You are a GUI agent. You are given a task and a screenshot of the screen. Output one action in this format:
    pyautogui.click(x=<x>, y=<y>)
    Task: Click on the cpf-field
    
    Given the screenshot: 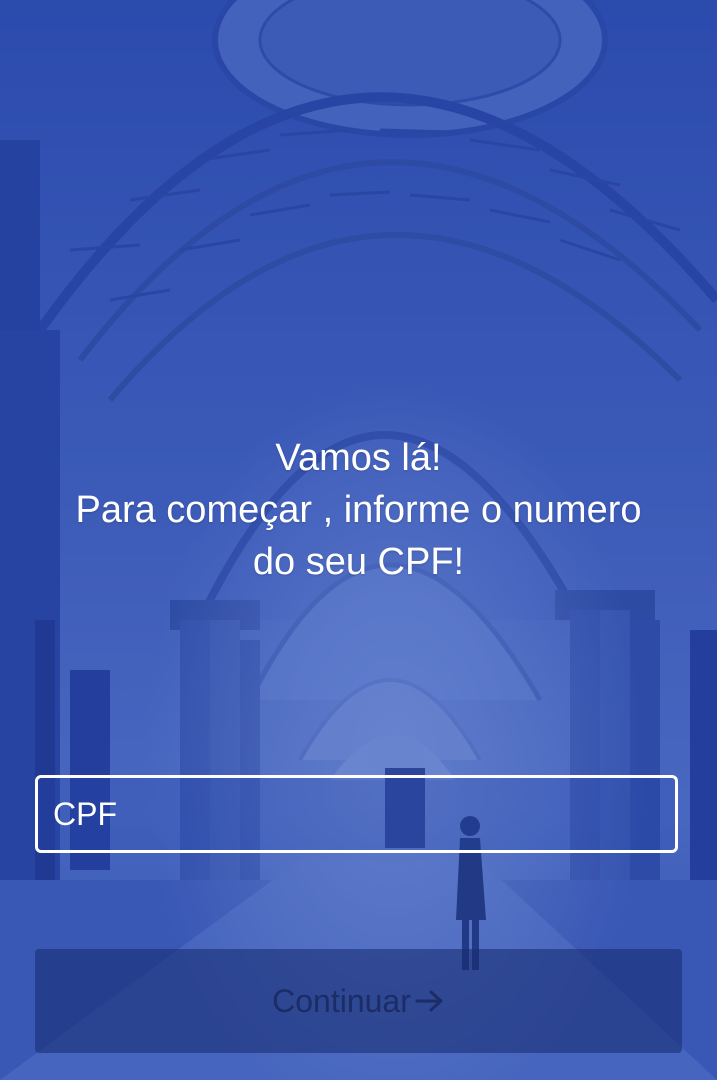 What is the action you would take?
    pyautogui.click(x=356, y=814)
    